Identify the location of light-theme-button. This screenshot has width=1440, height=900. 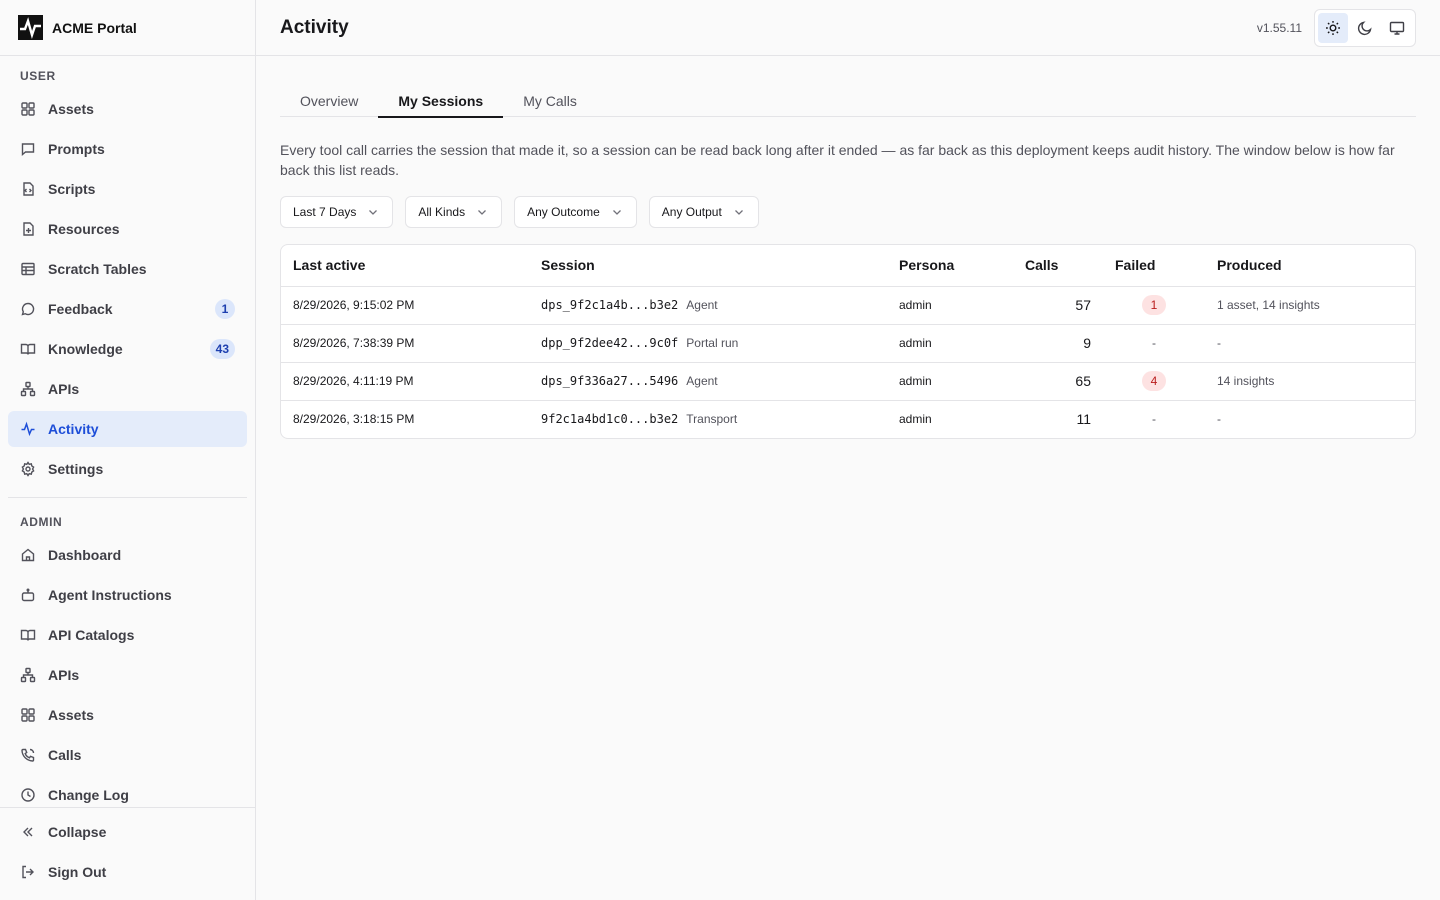
(1333, 27).